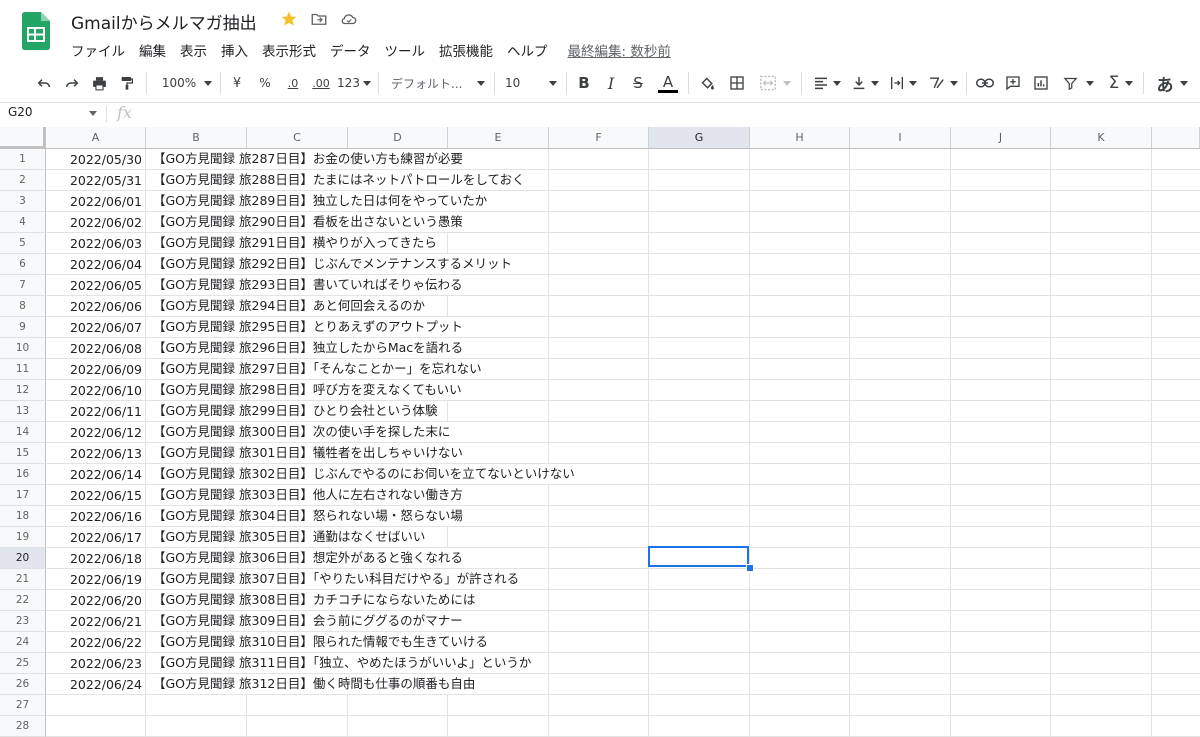 The width and height of the screenshot is (1200, 737). What do you see at coordinates (94, 369) in the screenshot?
I see `cell-date: 2022/06/09` at bounding box center [94, 369].